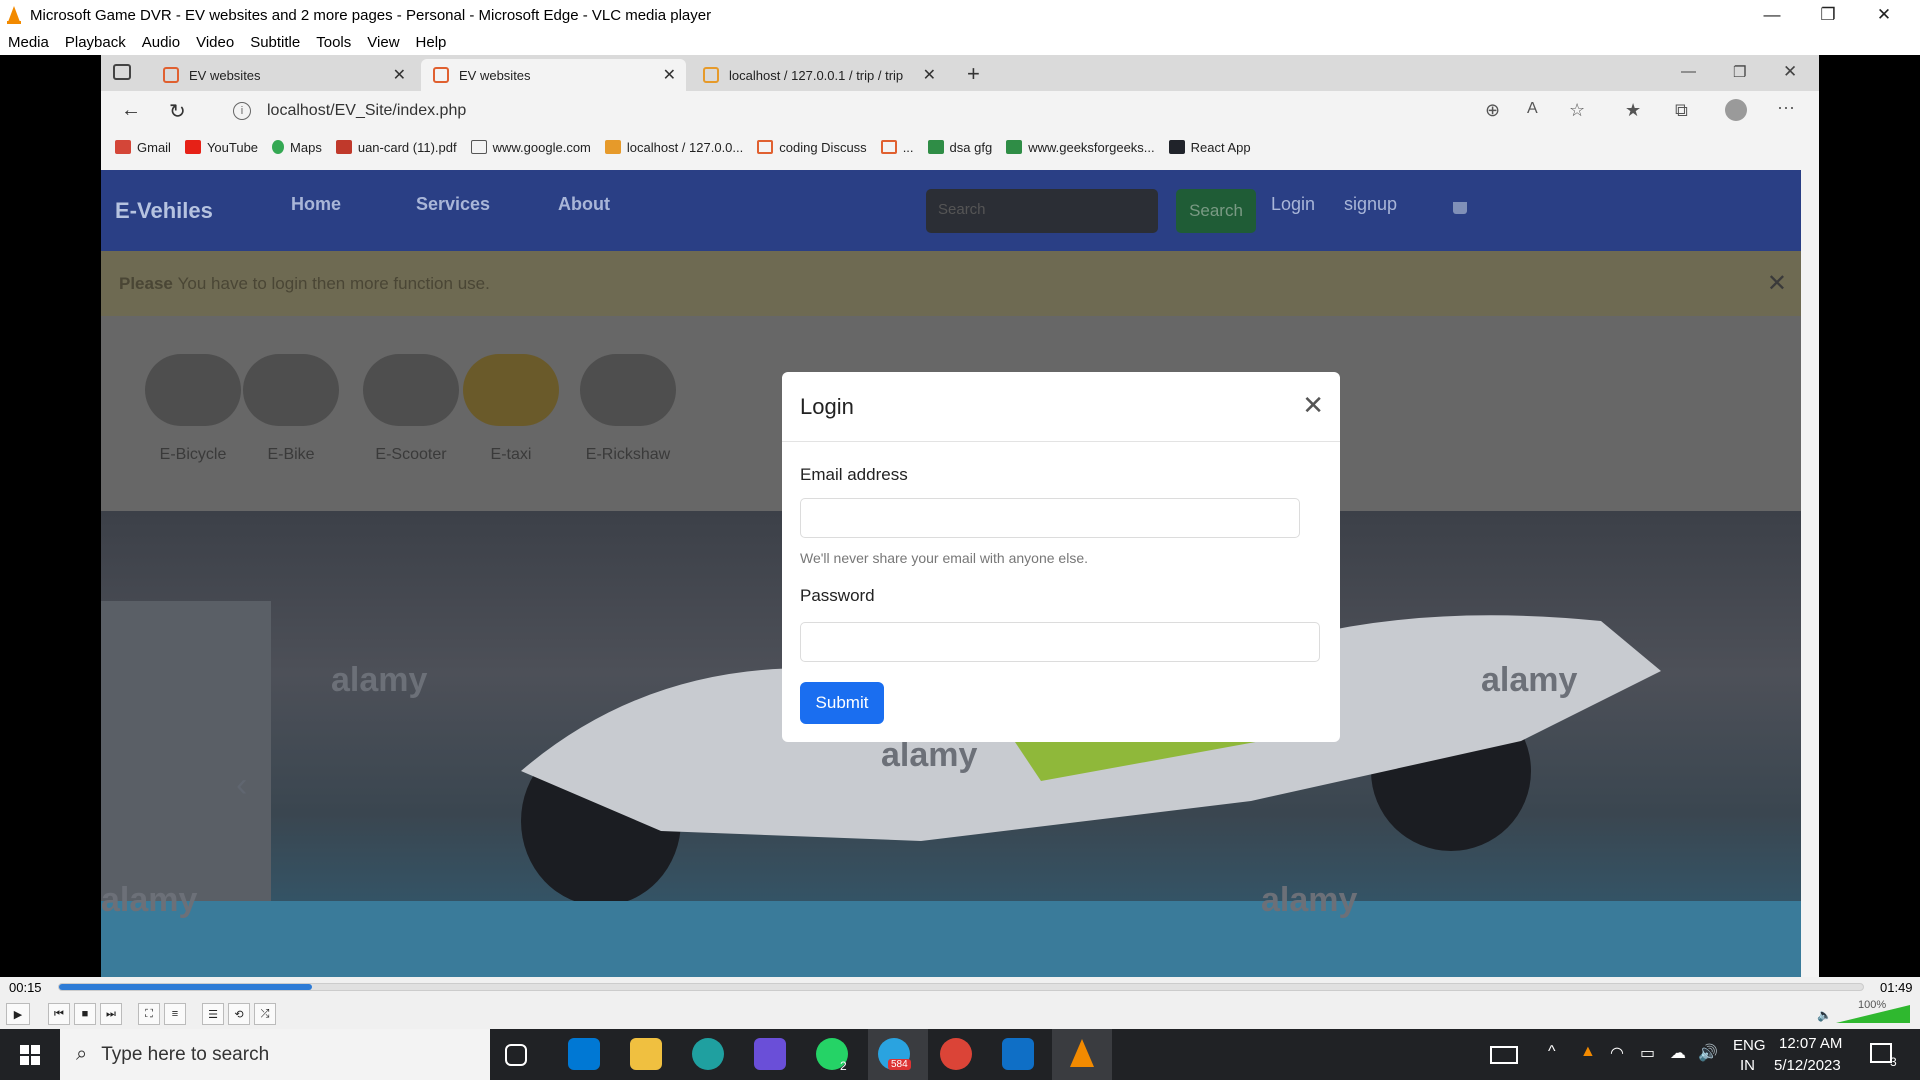 The width and height of the screenshot is (1920, 1080). What do you see at coordinates (1504, 1055) in the screenshot?
I see `keyboard-icon` at bounding box center [1504, 1055].